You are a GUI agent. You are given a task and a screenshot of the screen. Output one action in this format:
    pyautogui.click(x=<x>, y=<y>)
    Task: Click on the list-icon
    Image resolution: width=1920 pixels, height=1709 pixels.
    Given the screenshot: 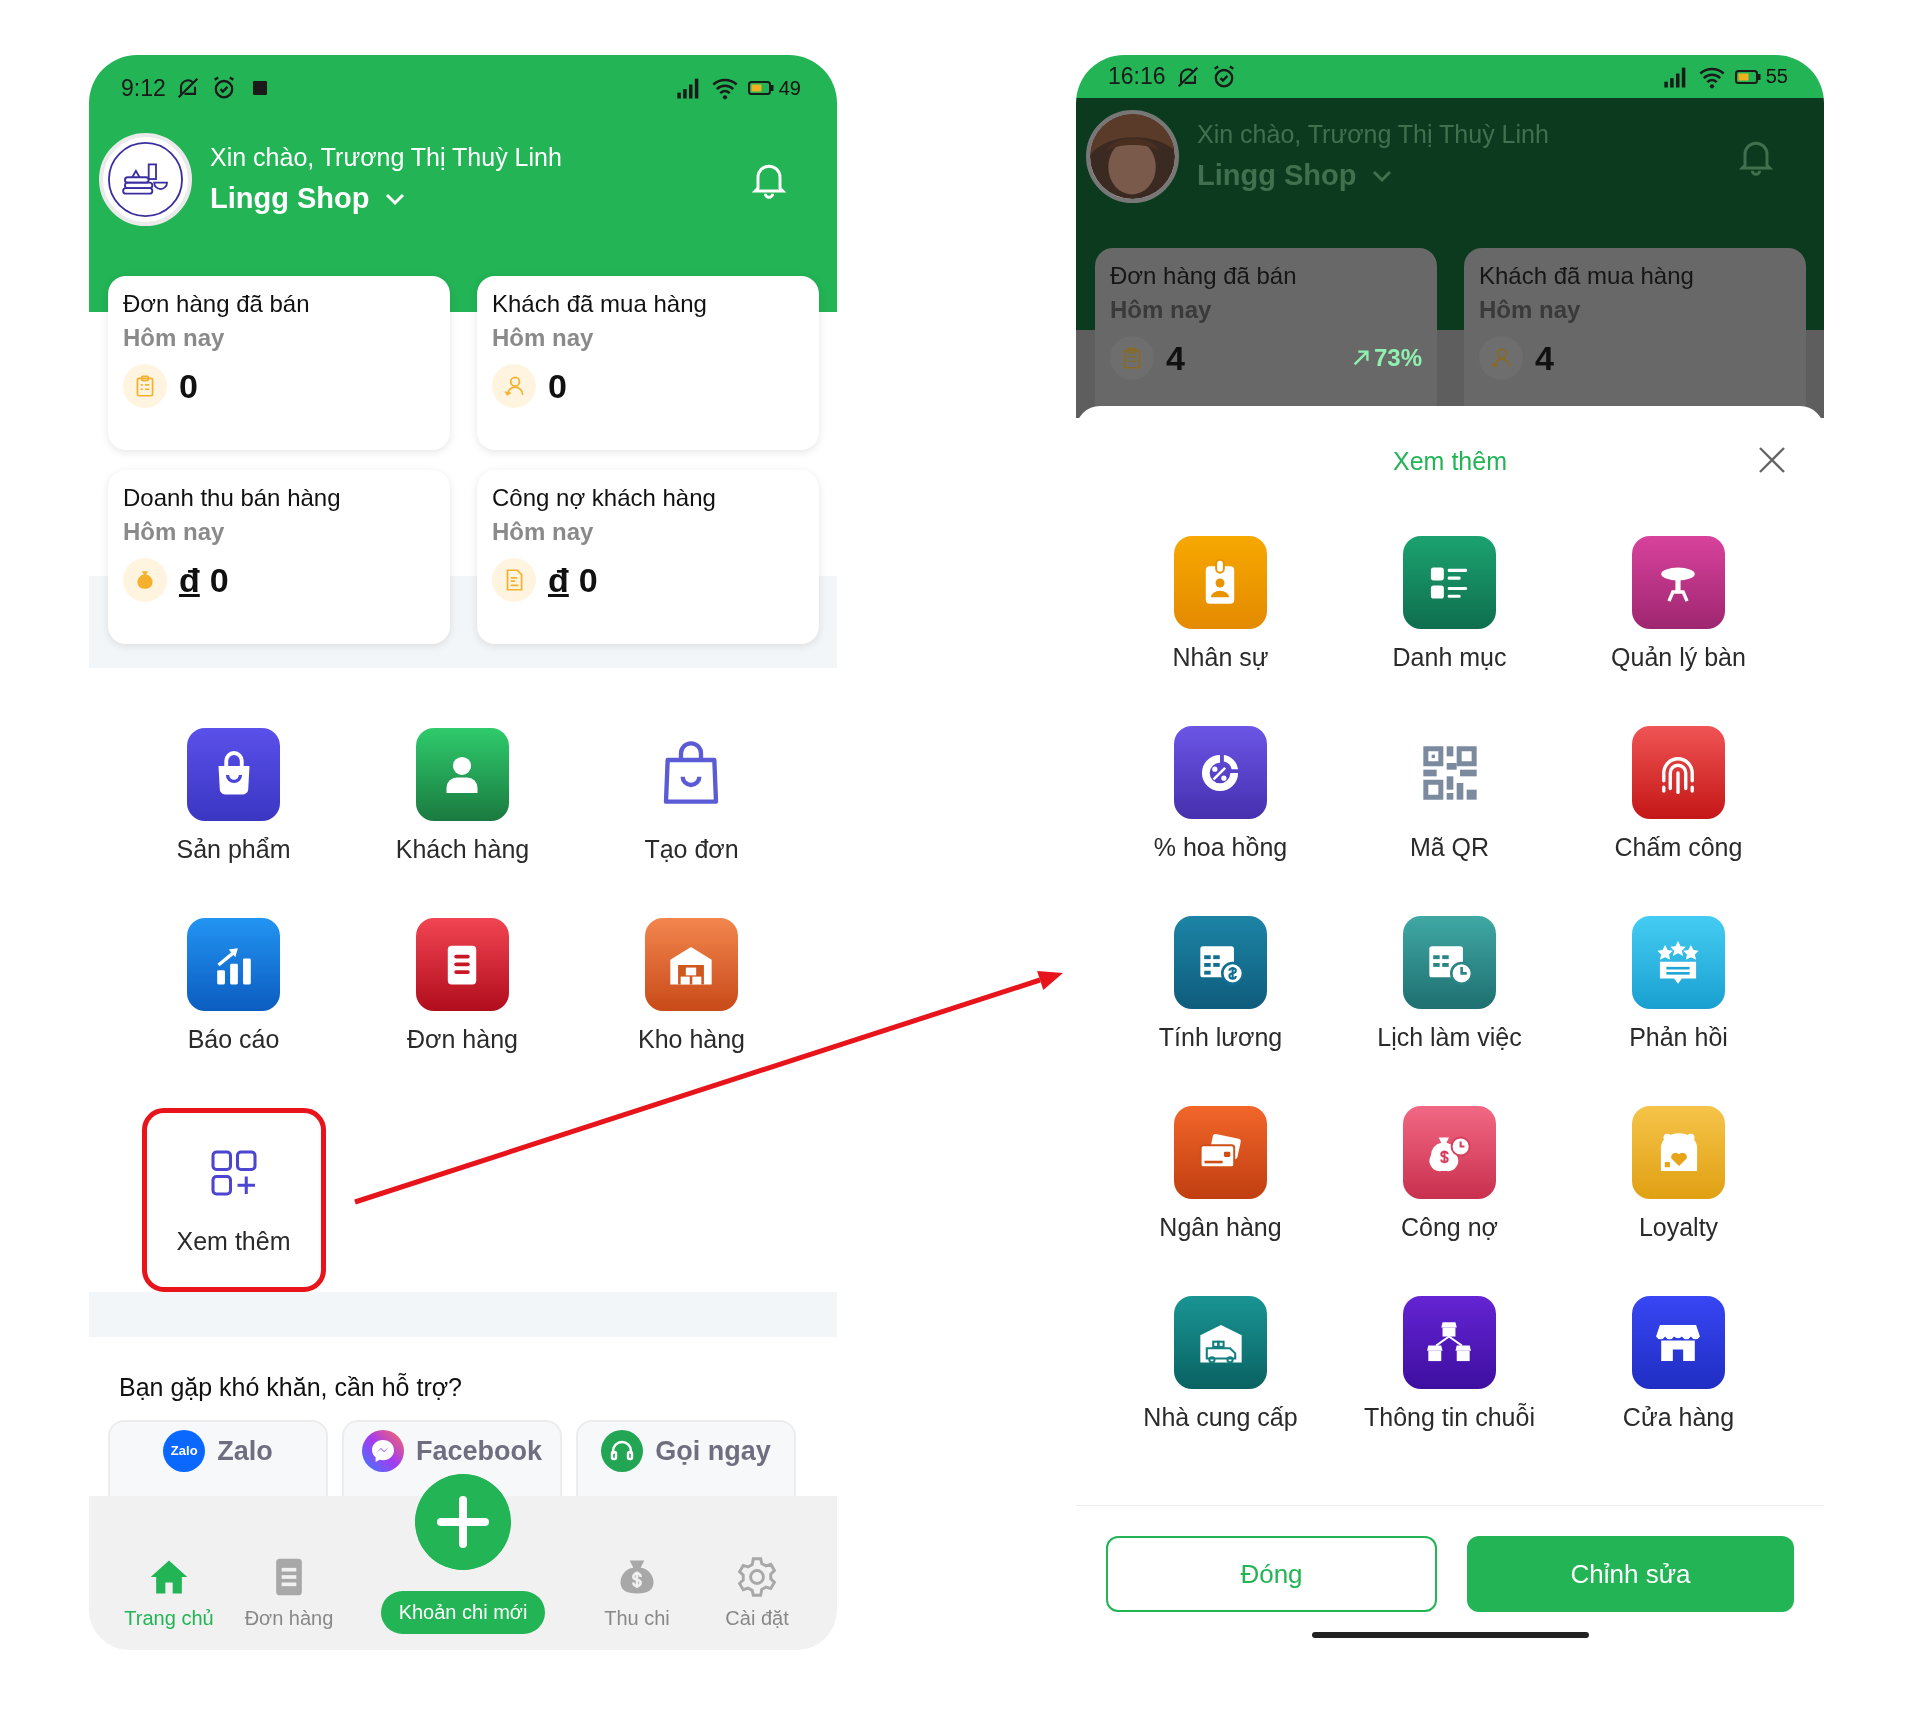 What is the action you would take?
    pyautogui.click(x=1449, y=582)
    